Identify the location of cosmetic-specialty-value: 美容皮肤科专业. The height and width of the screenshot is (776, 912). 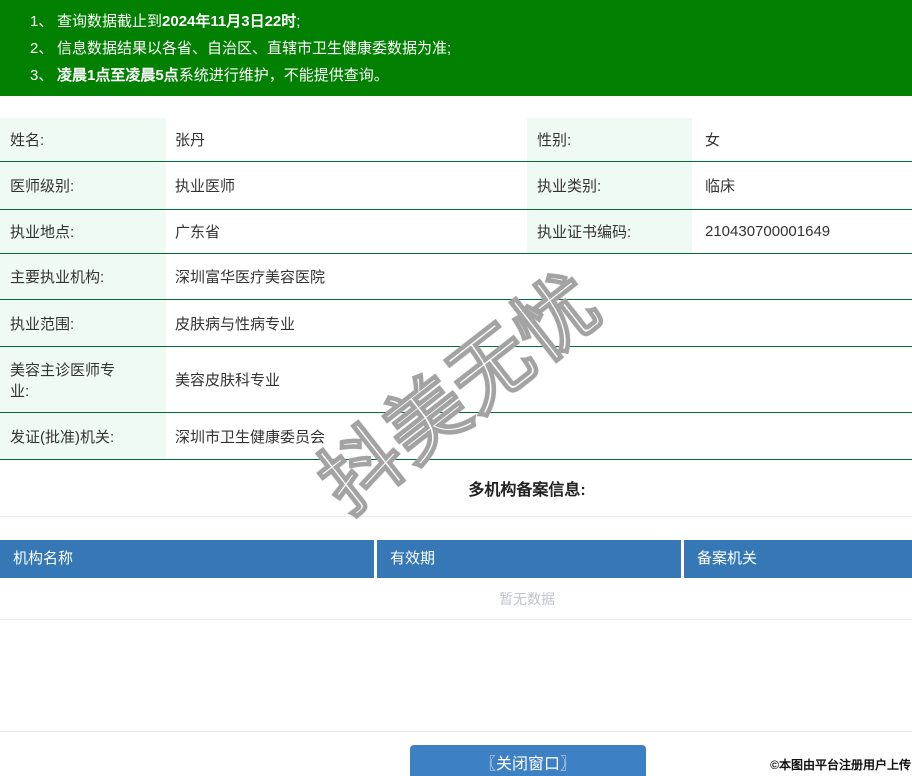
(228, 380).